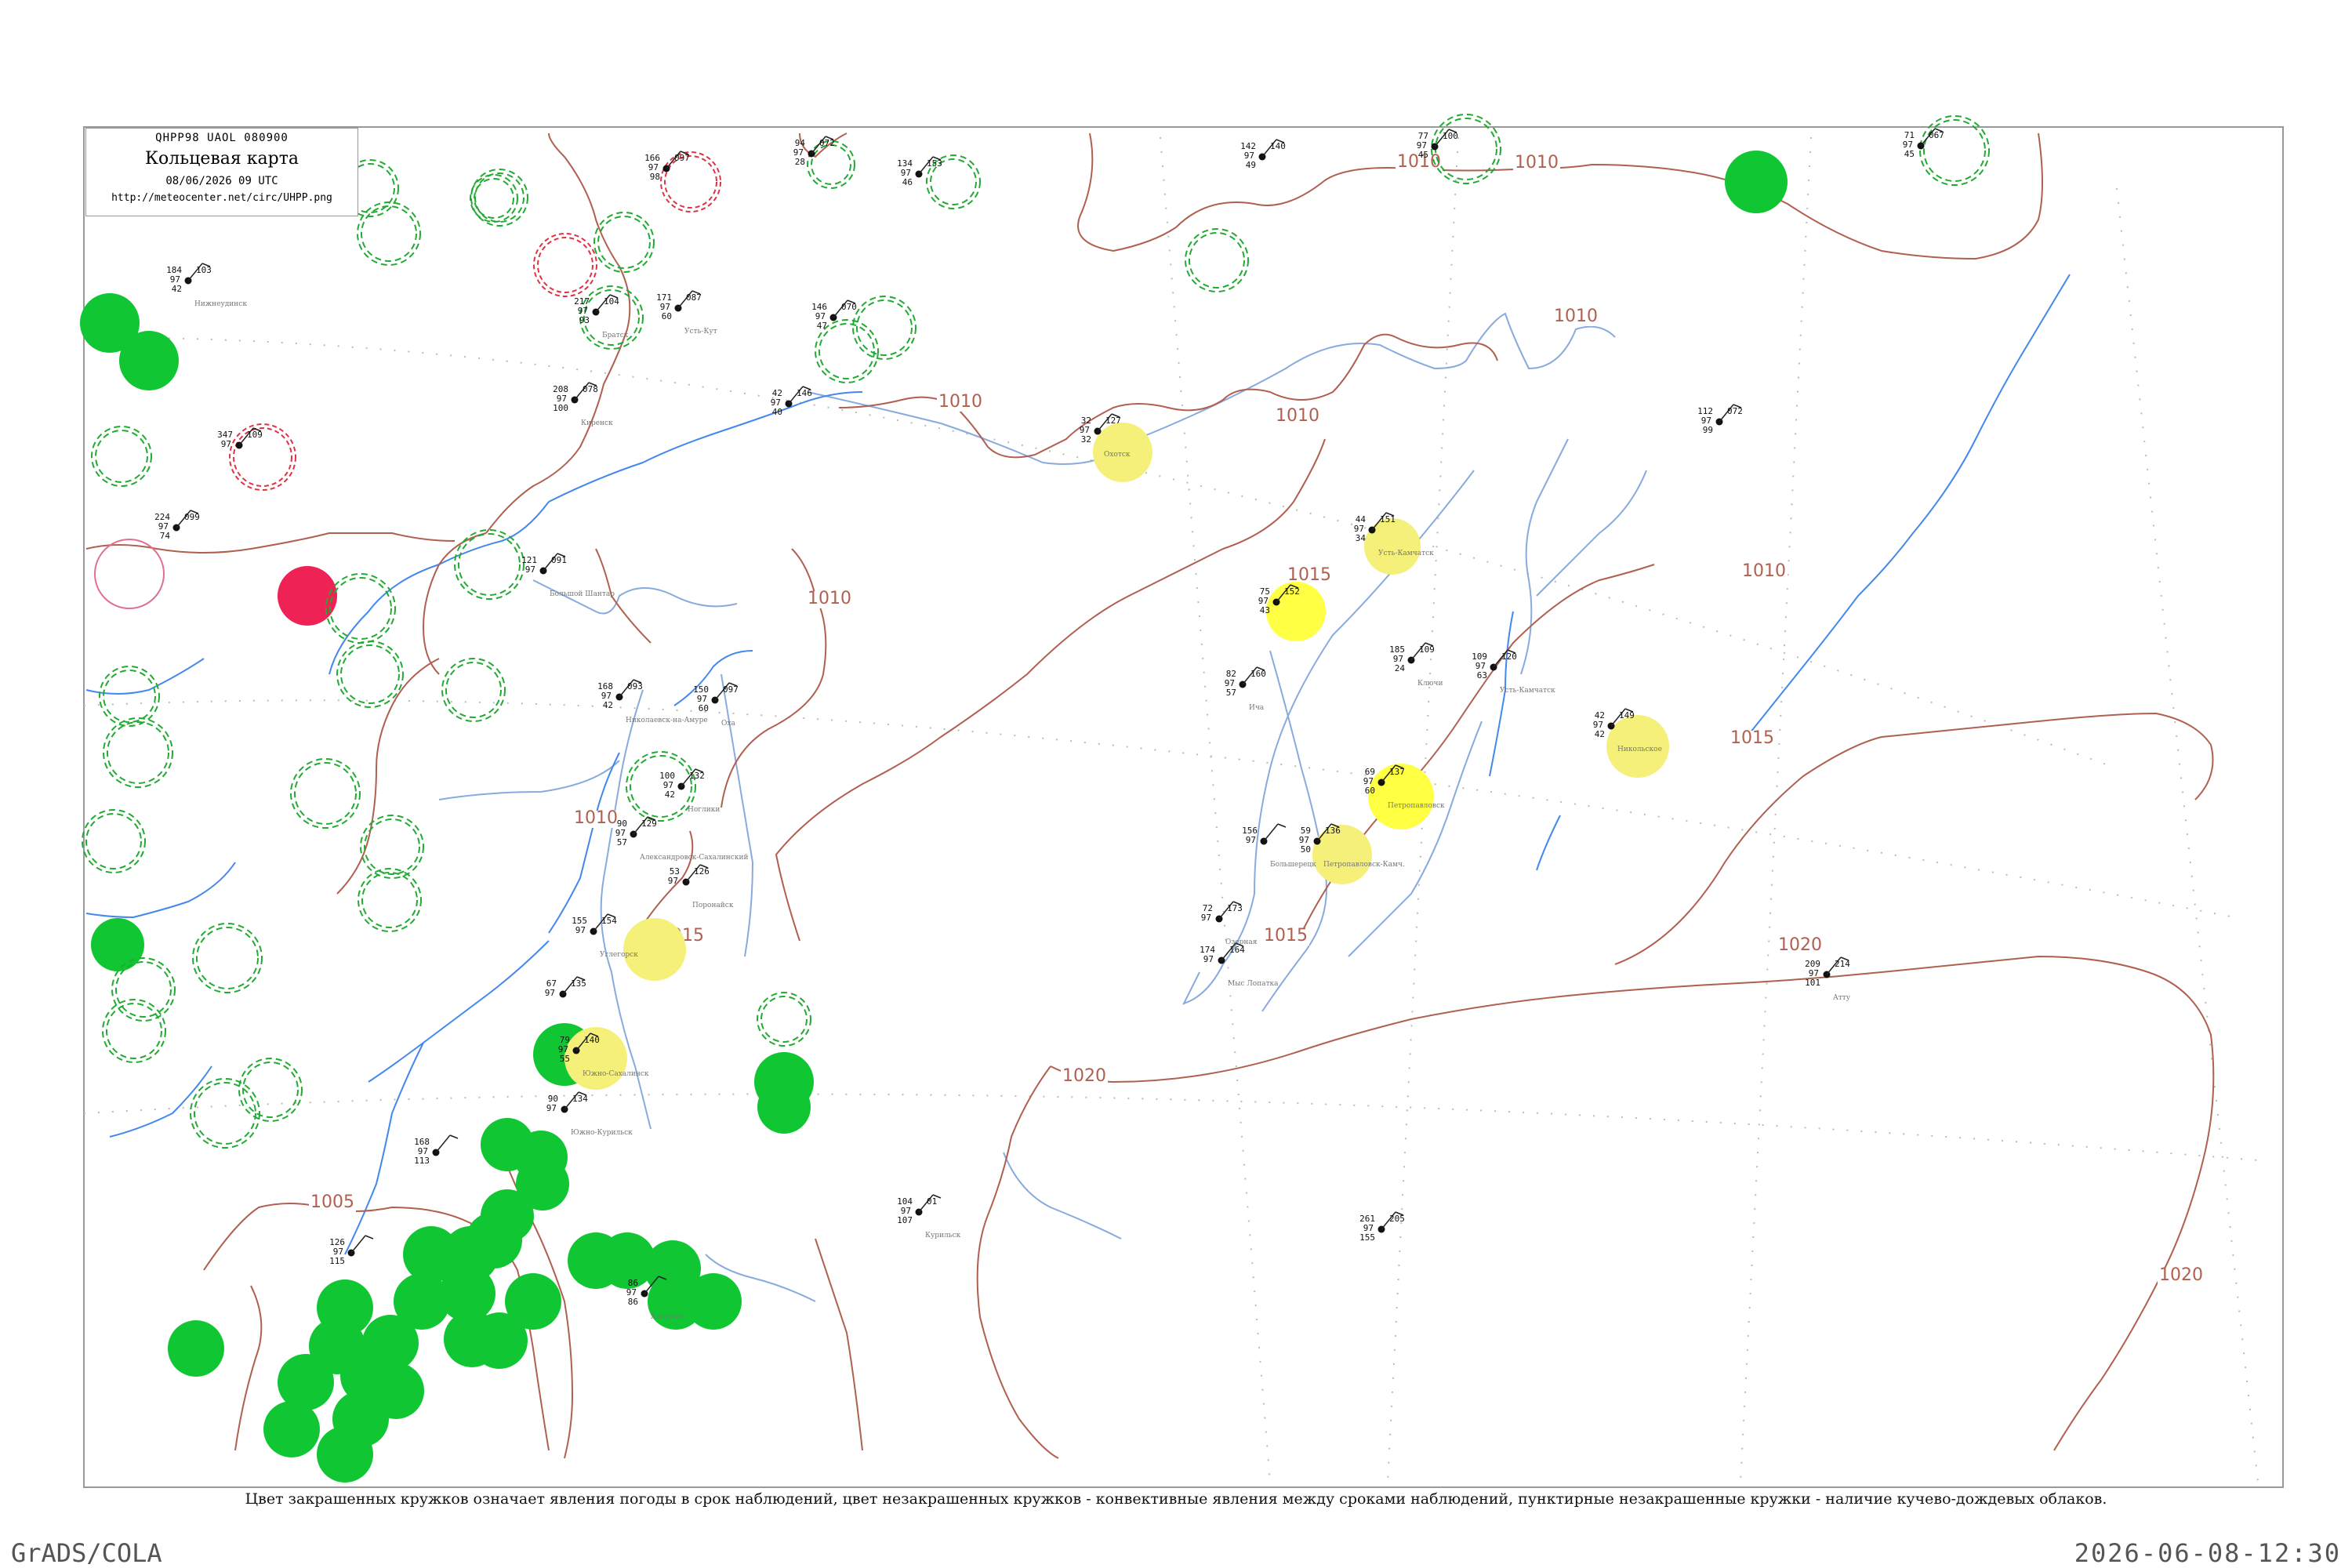  Describe the element at coordinates (1253, 984) in the screenshot. I see `station-name: Мыс Лопатка` at that location.